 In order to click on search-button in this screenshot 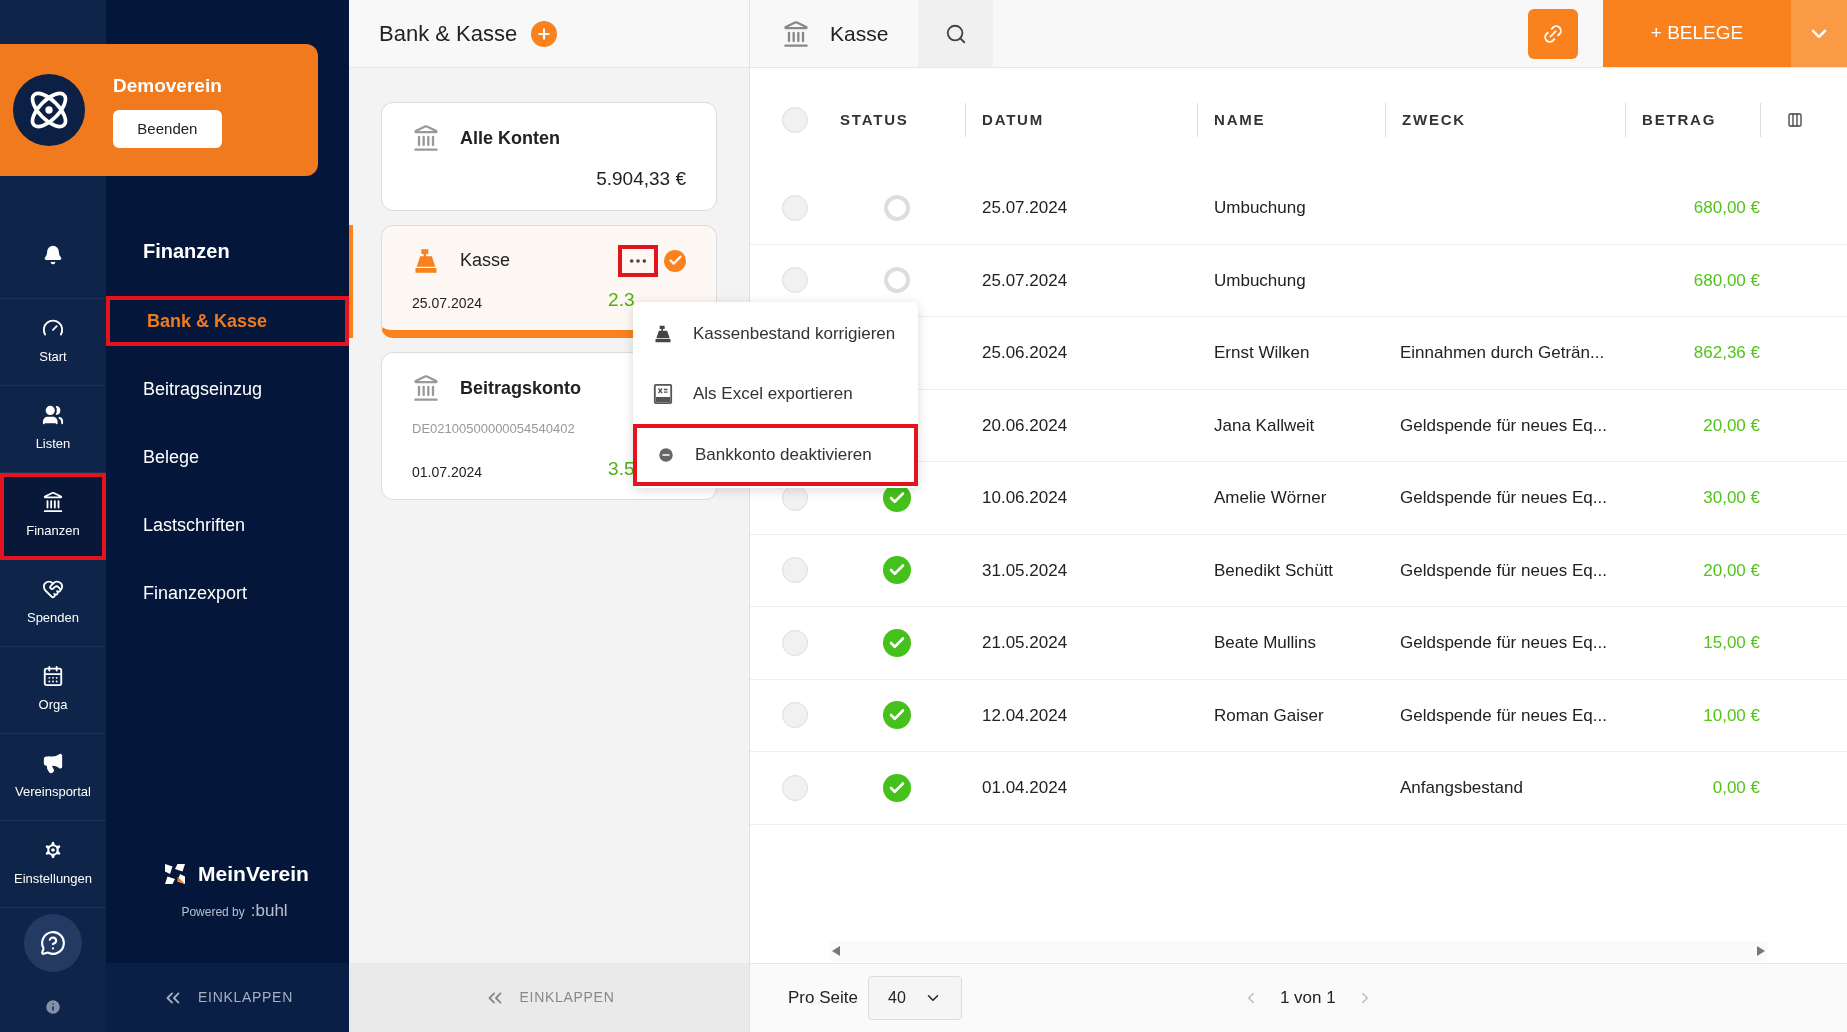, I will do `click(956, 33)`.